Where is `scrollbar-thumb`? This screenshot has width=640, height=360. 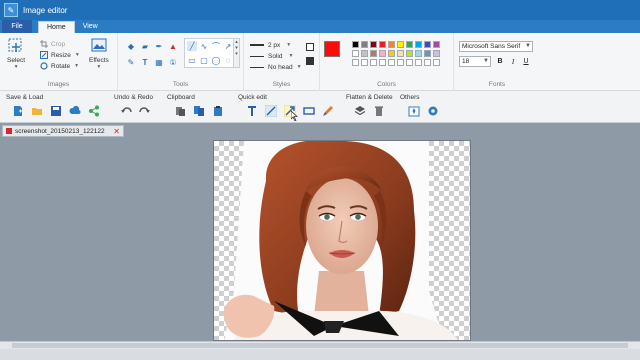
scrollbar-thumb is located at coordinates (320, 345).